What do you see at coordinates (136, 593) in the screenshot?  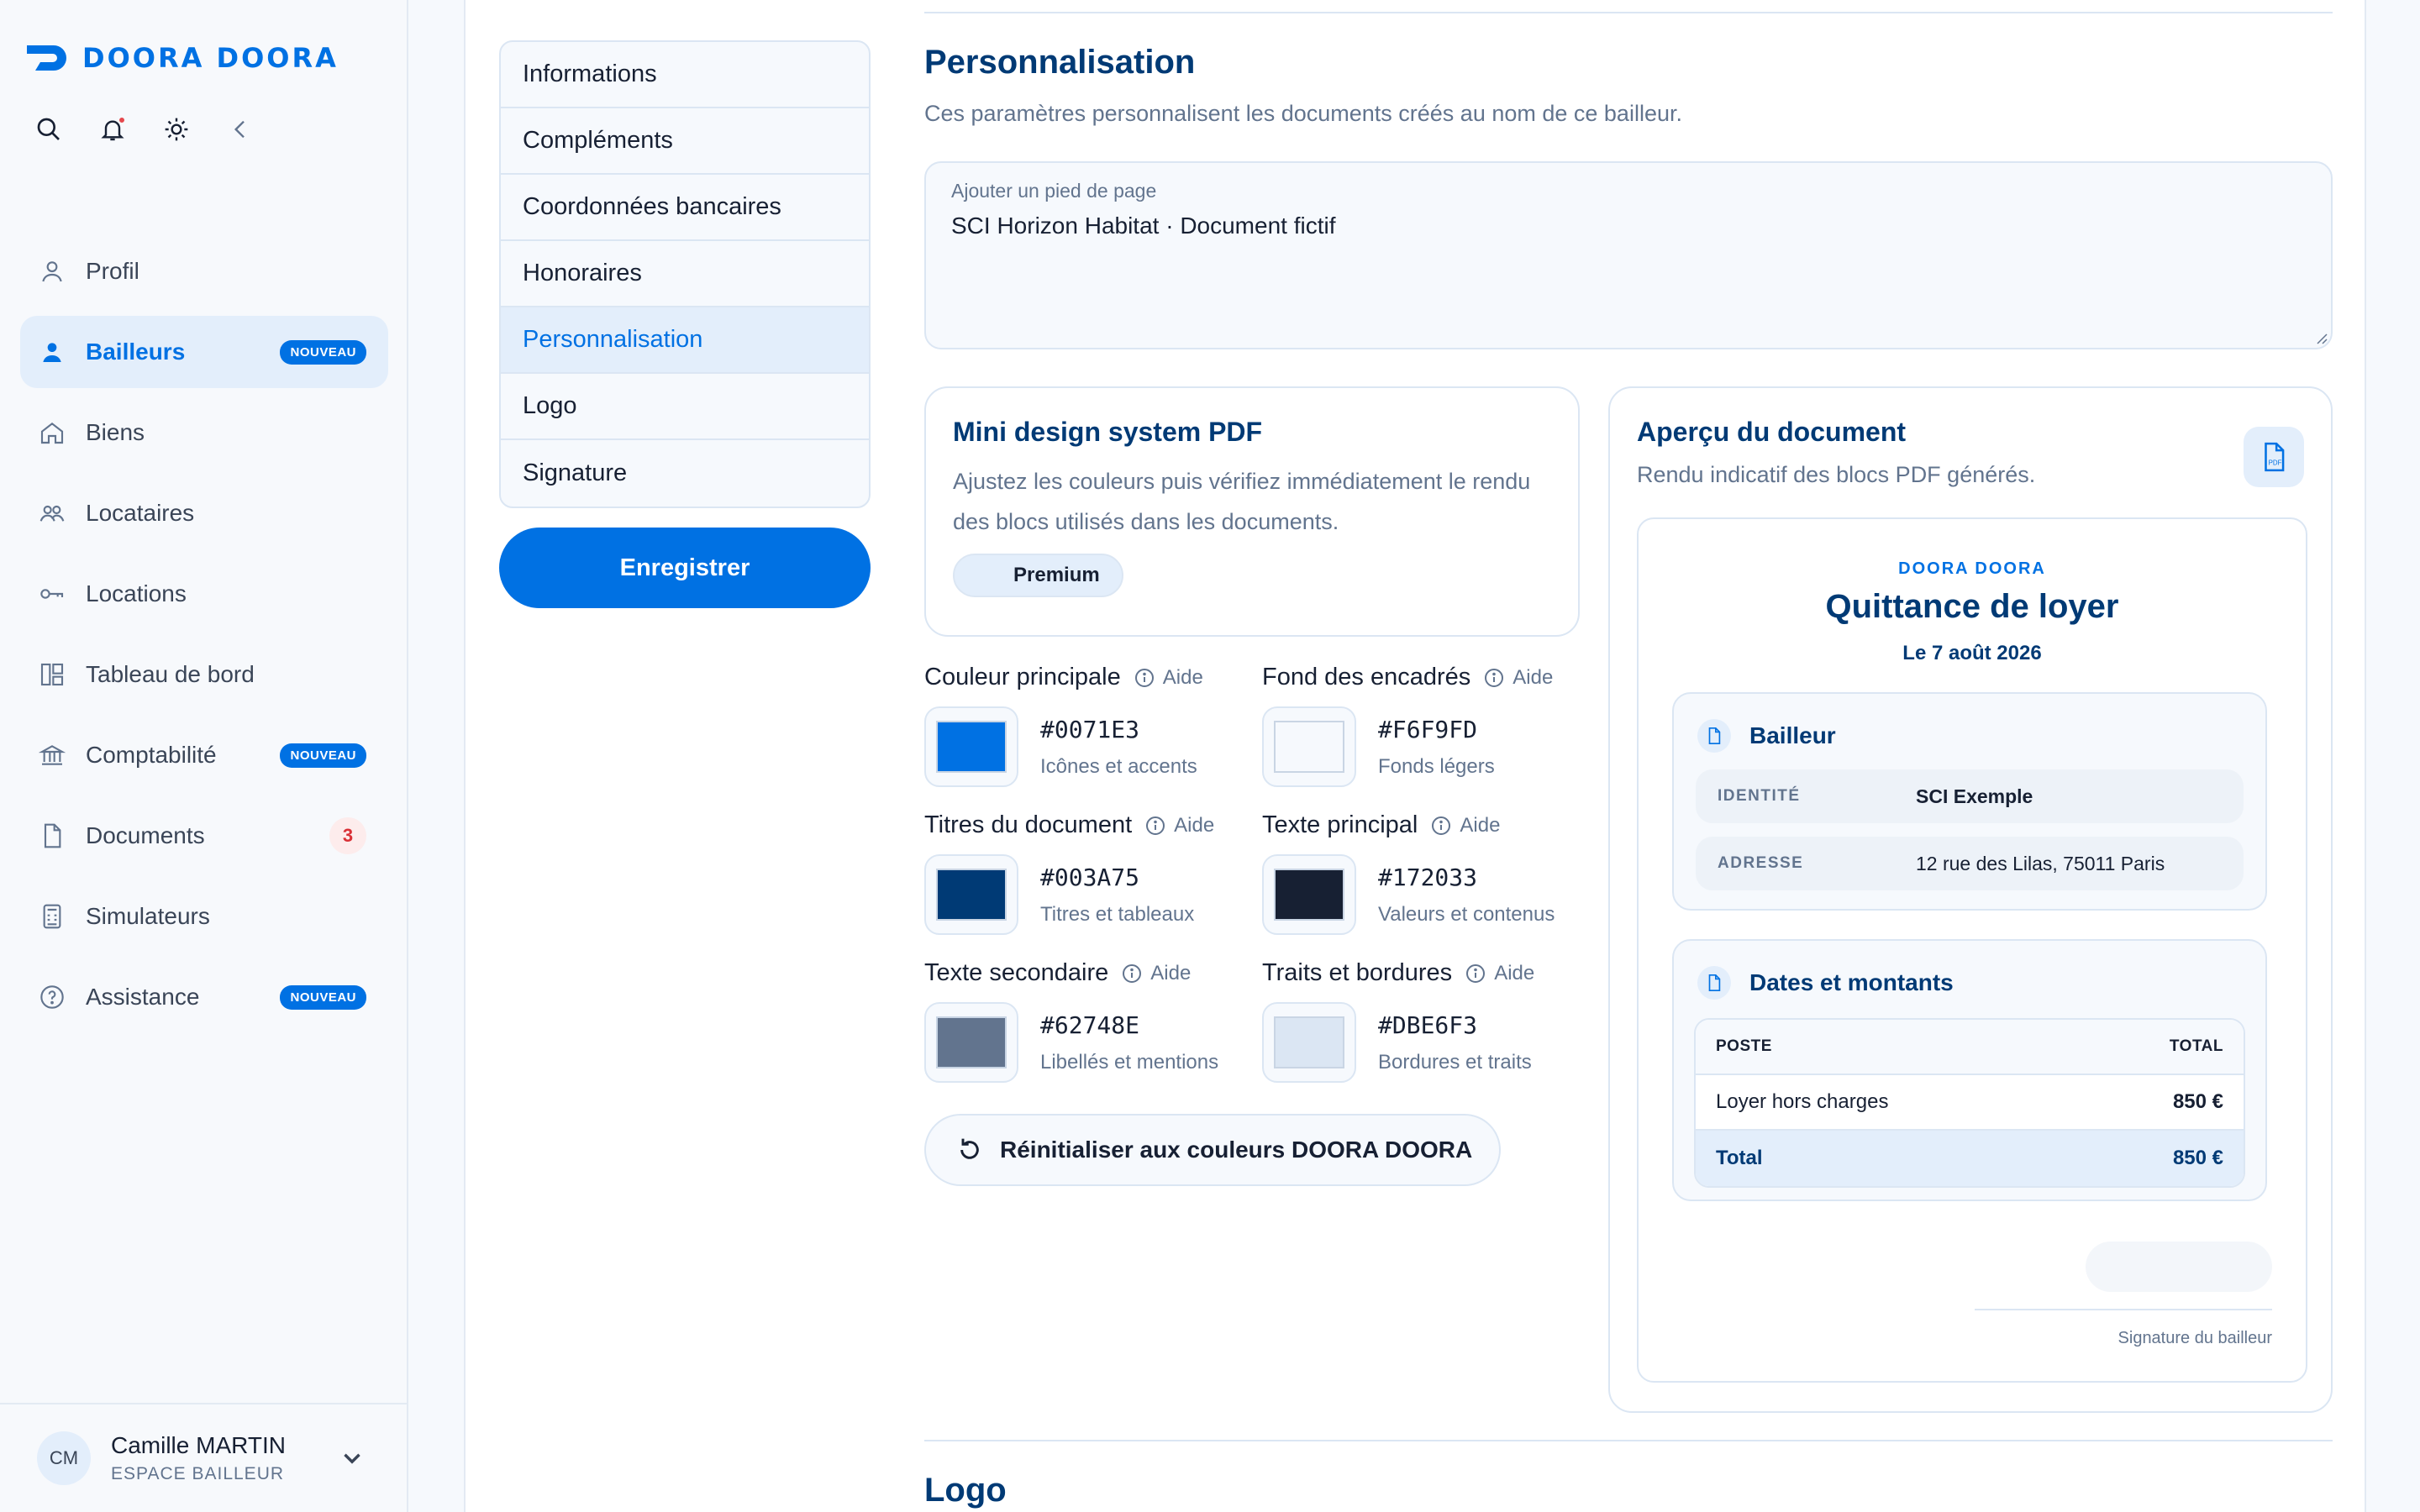 I see `sidebar-item-label: Locations` at bounding box center [136, 593].